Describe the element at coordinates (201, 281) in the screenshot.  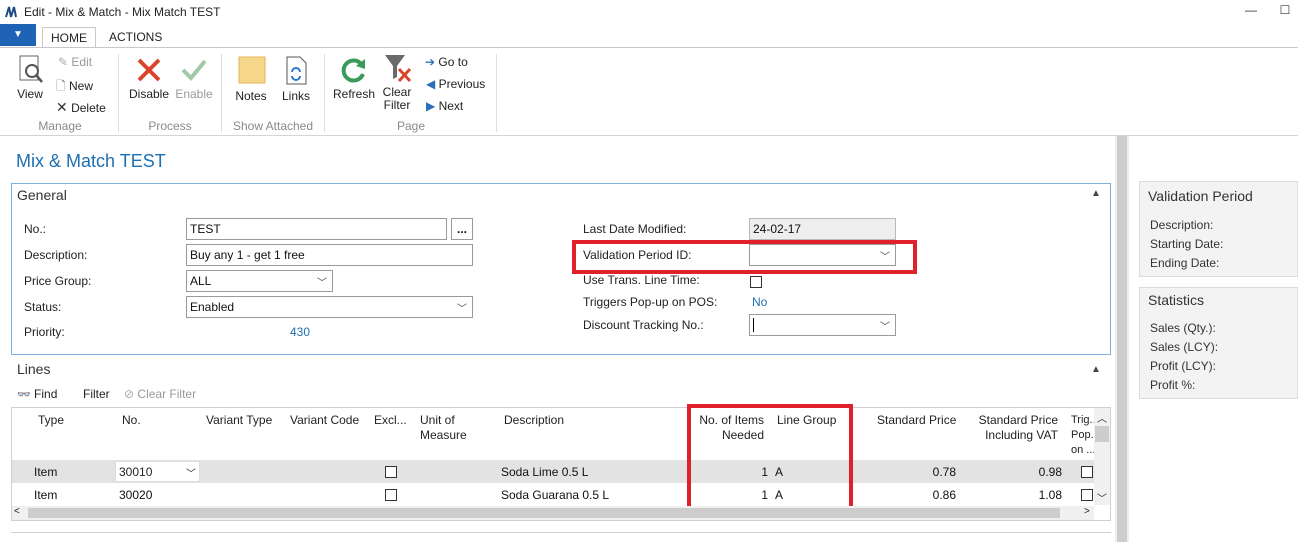
I see `price-group-value: ALL` at that location.